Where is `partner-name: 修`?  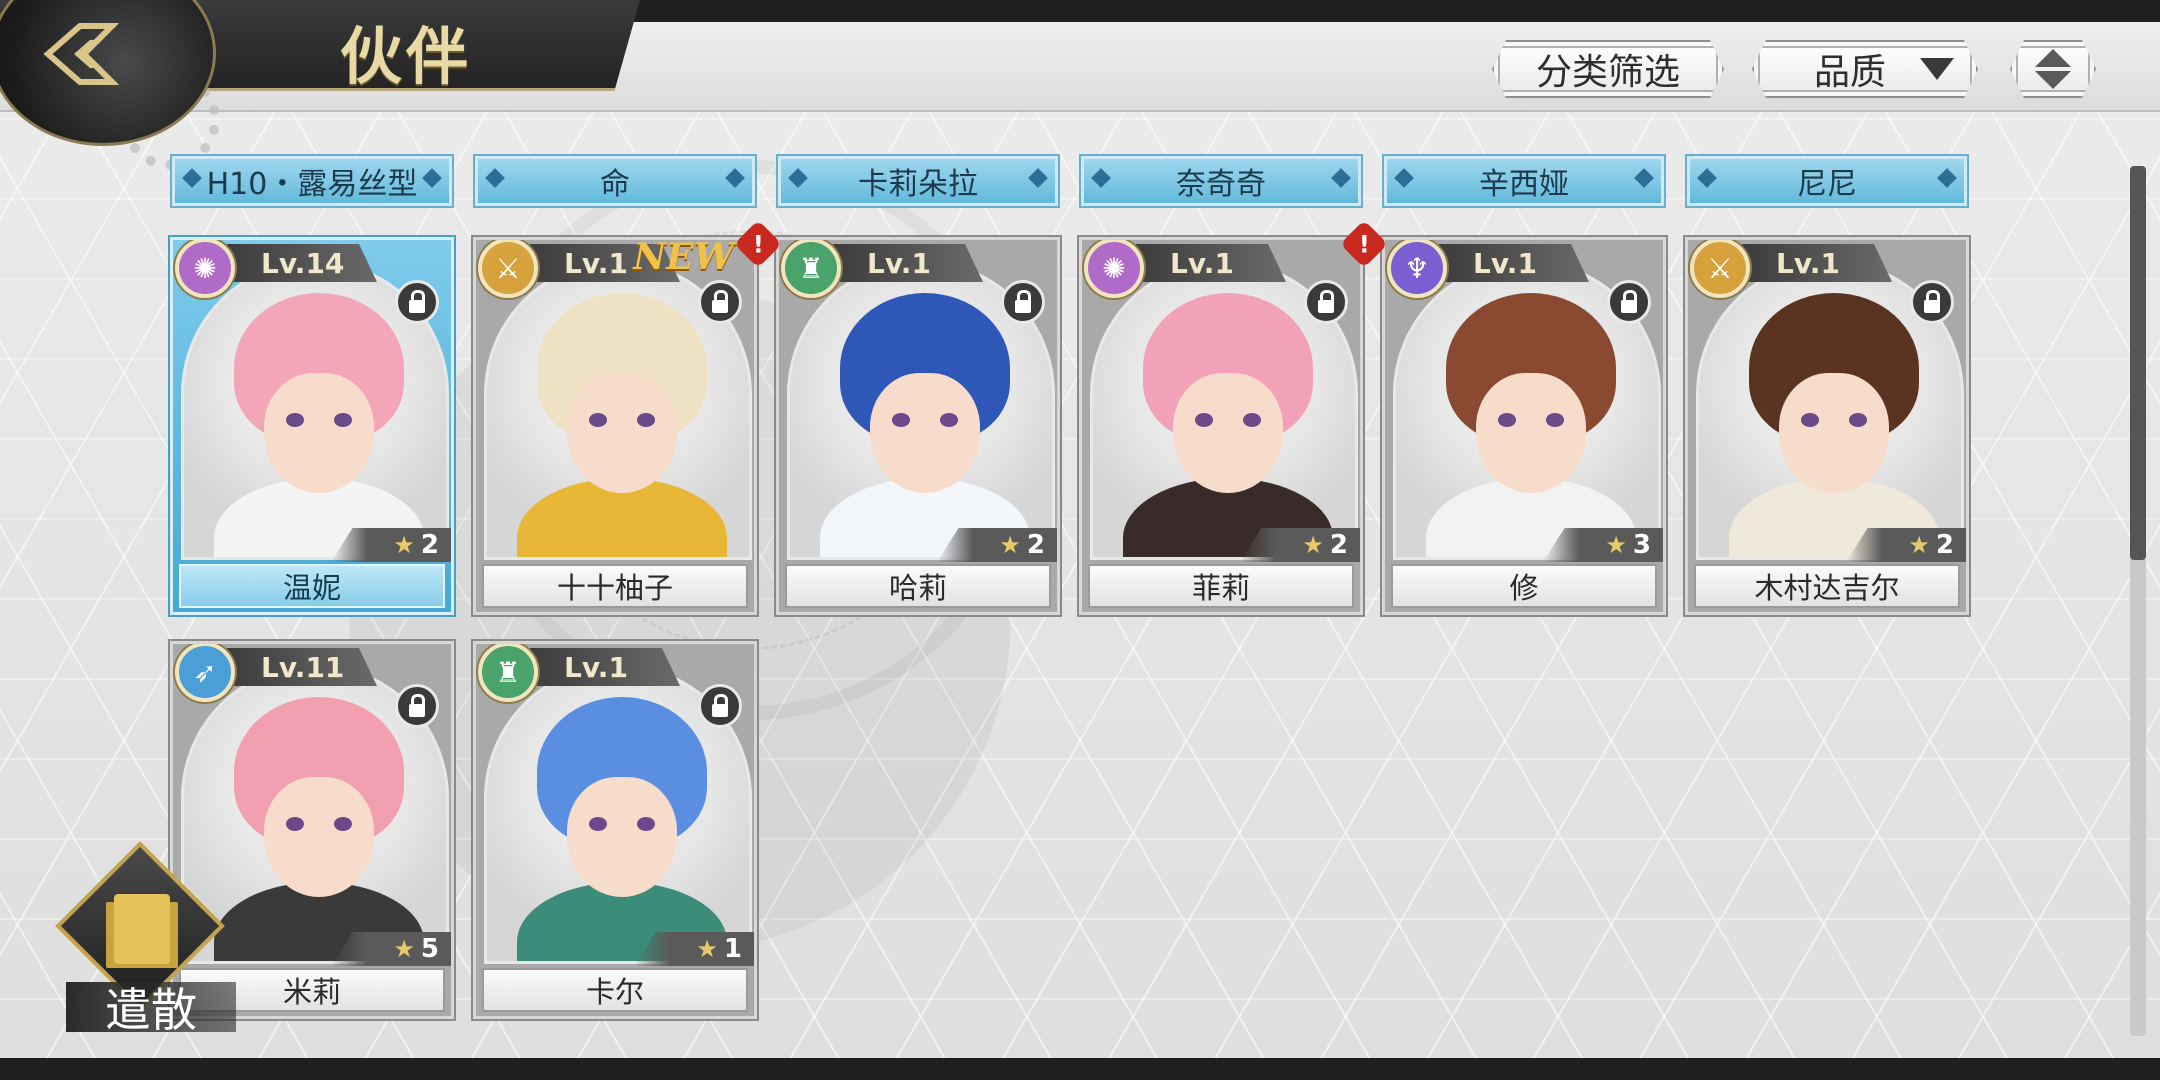
partner-name: 修 is located at coordinates (1524, 586).